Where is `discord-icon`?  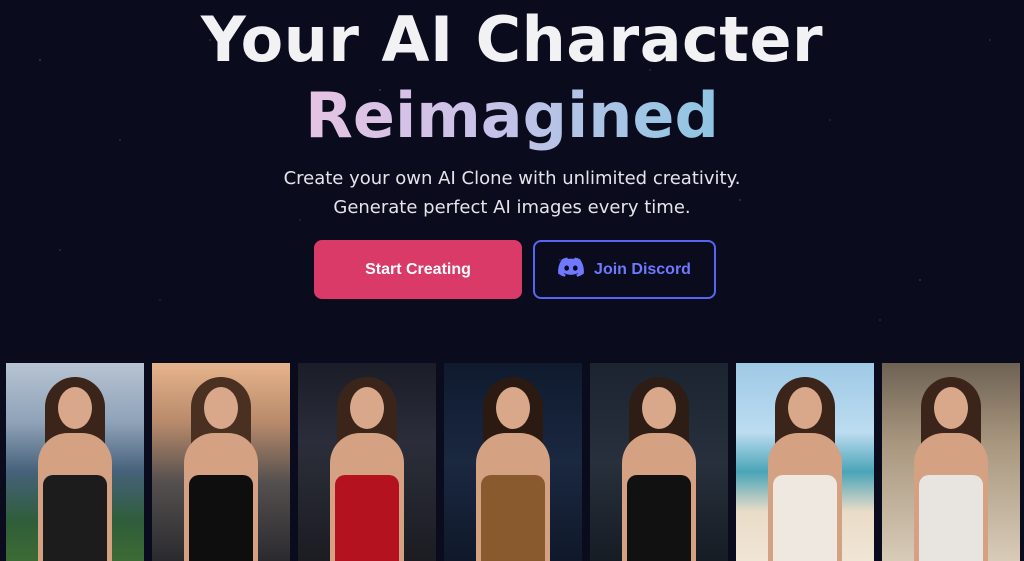 discord-icon is located at coordinates (571, 269).